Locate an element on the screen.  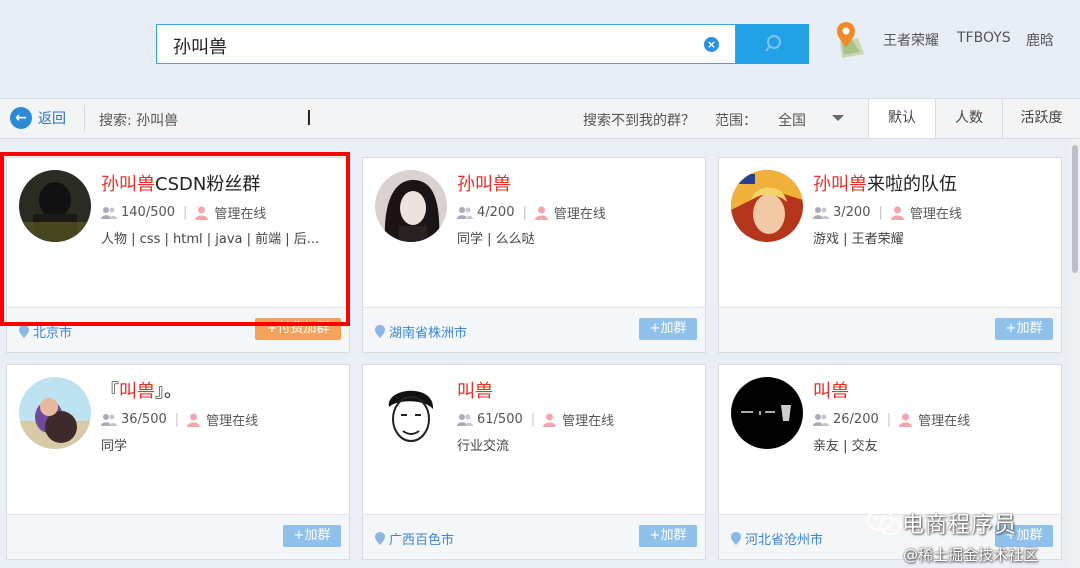
hot-keyword-link: 王者荣耀 is located at coordinates (911, 40).